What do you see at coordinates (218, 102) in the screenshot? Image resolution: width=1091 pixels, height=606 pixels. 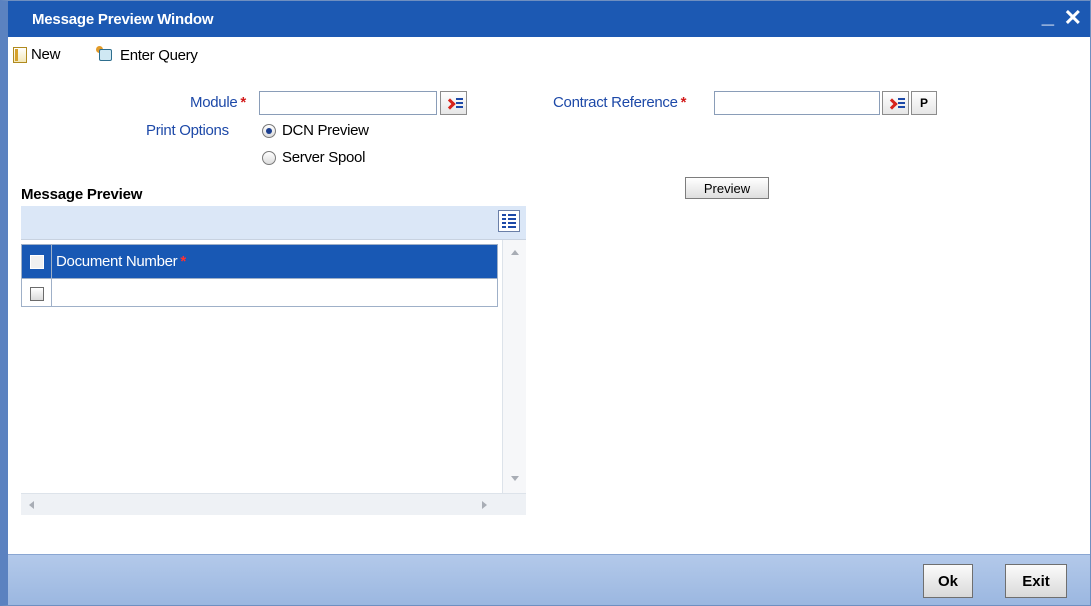 I see `module-label: Module *` at bounding box center [218, 102].